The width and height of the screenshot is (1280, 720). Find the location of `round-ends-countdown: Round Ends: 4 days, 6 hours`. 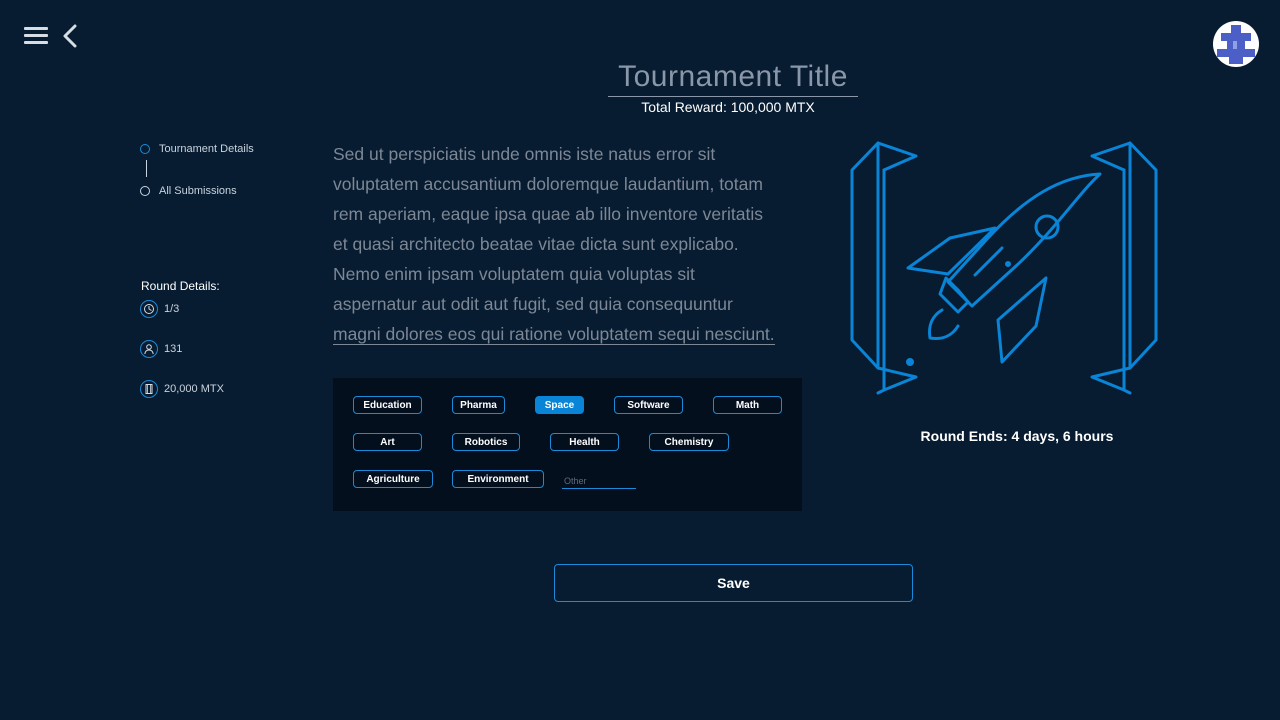

round-ends-countdown: Round Ends: 4 days, 6 hours is located at coordinates (1017, 436).